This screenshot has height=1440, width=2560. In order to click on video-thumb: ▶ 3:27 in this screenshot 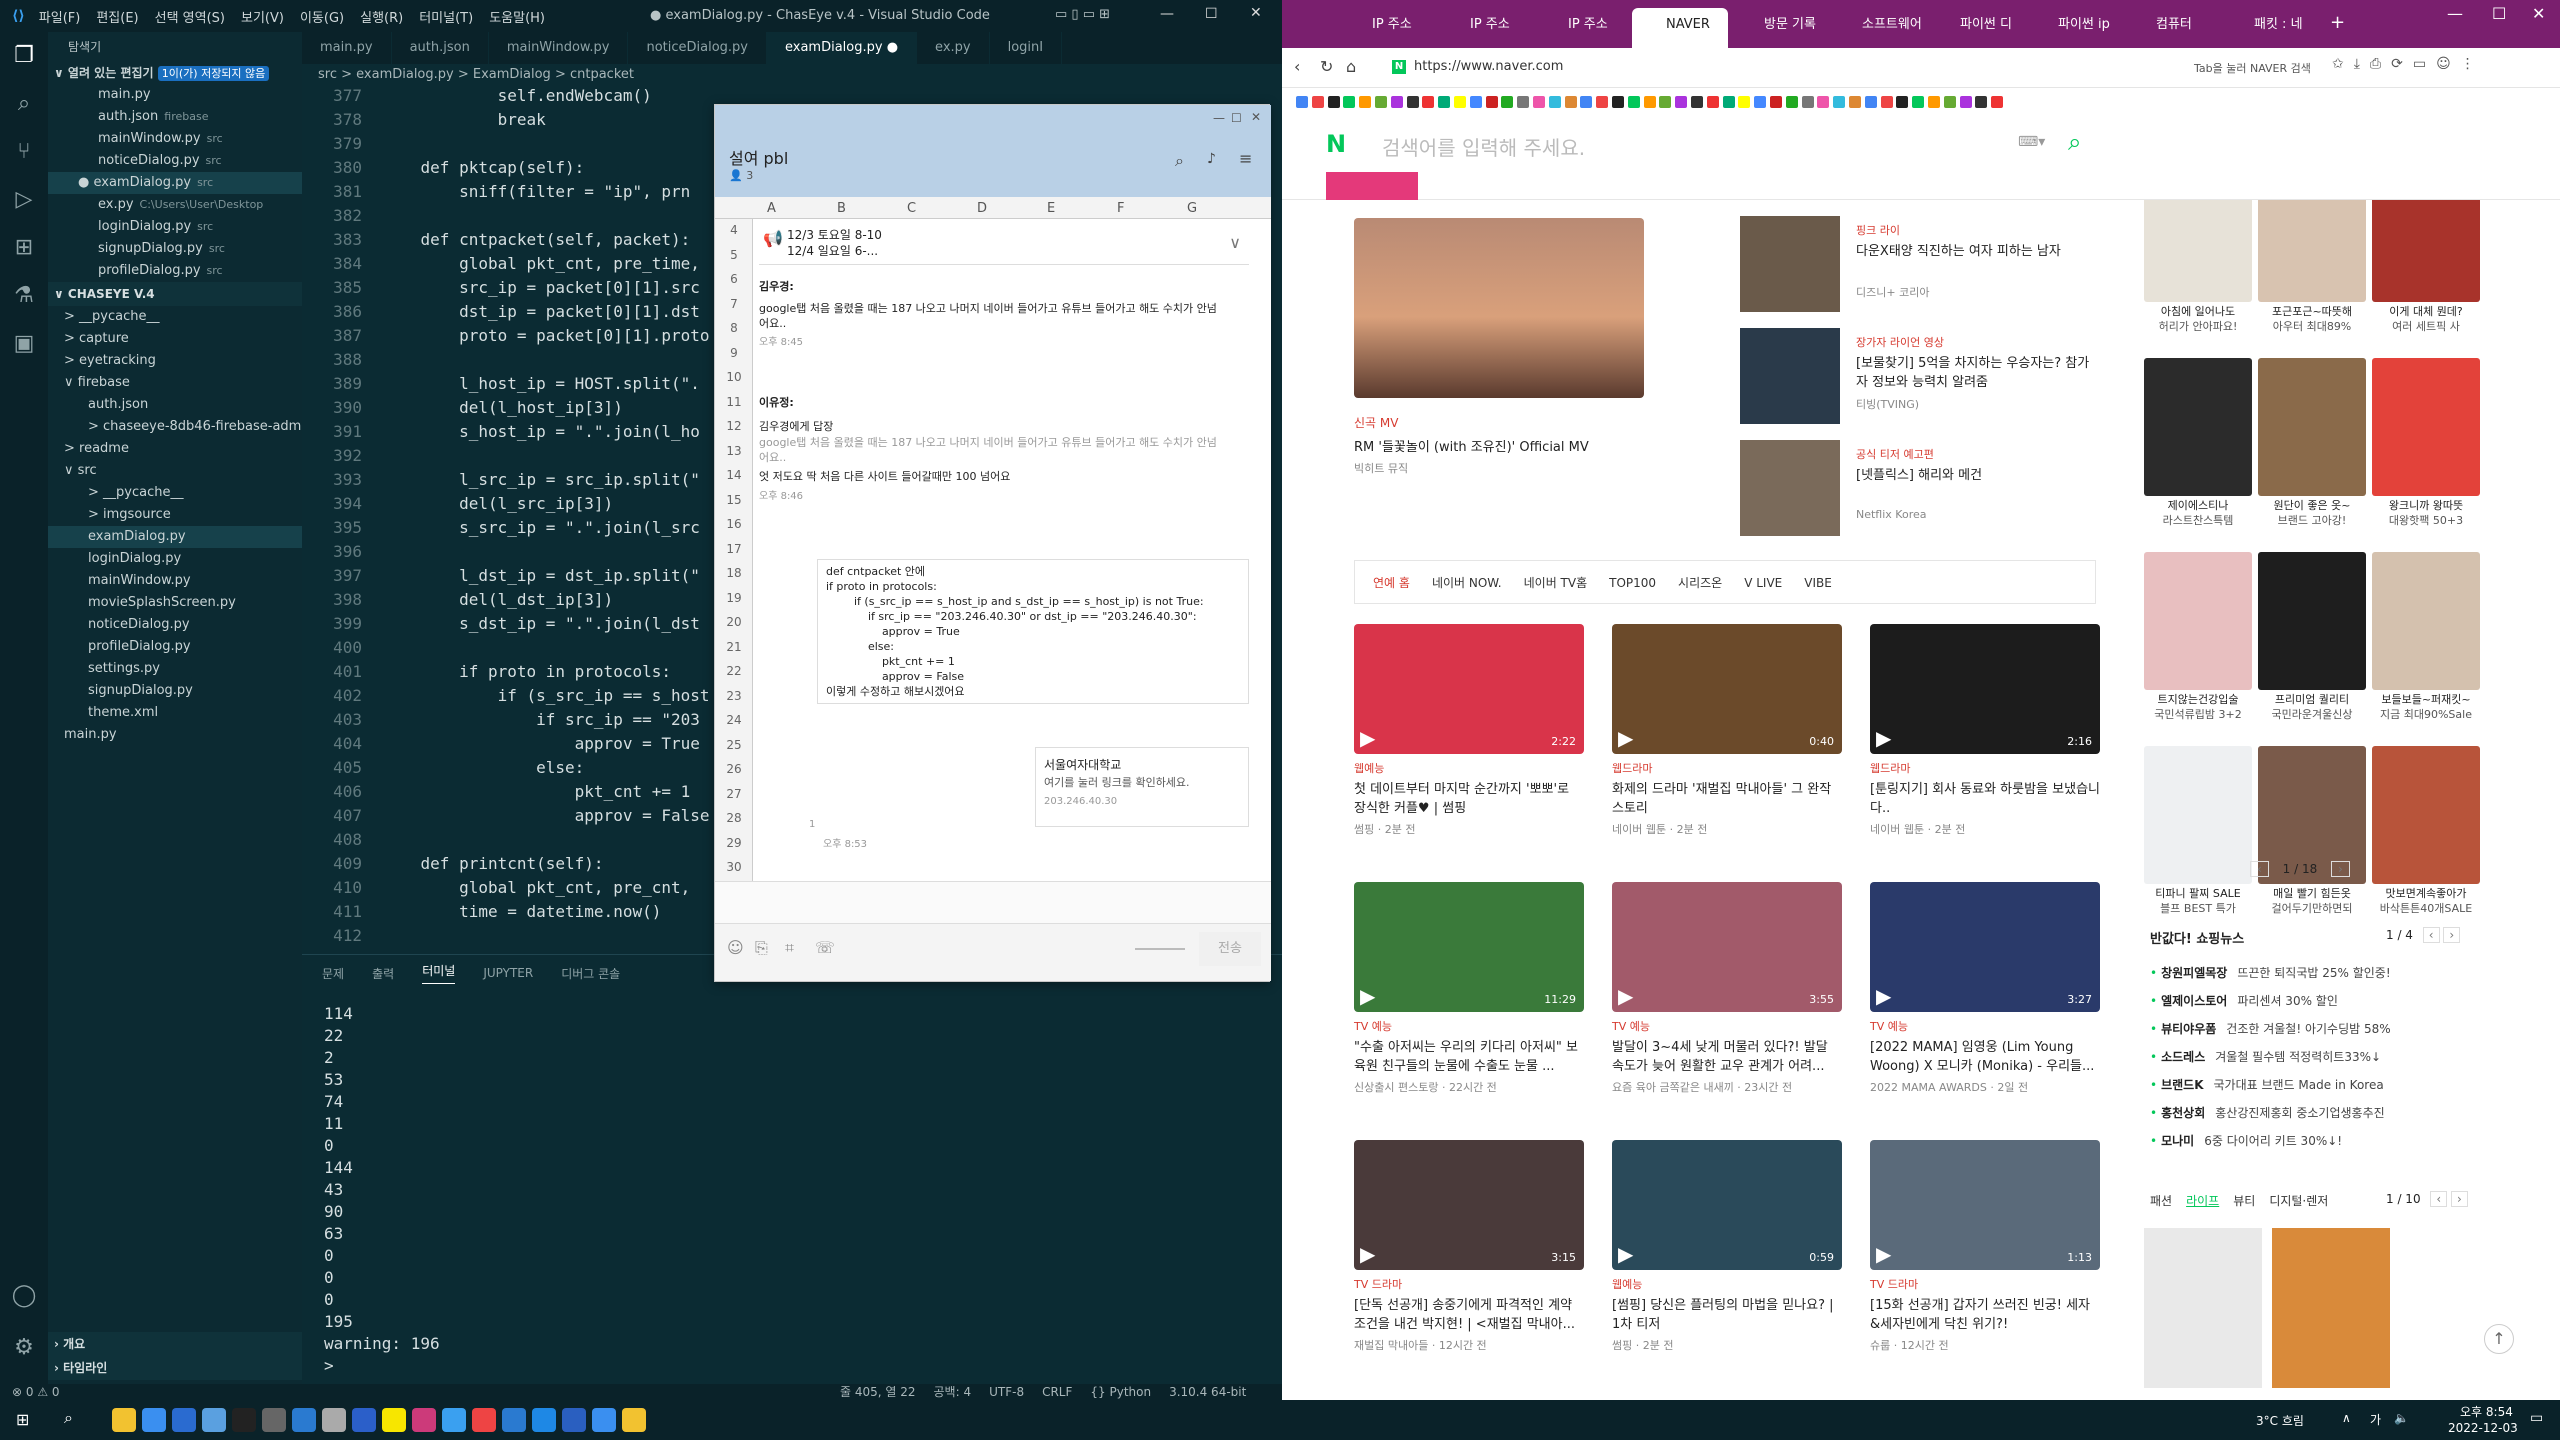, I will do `click(1985, 947)`.